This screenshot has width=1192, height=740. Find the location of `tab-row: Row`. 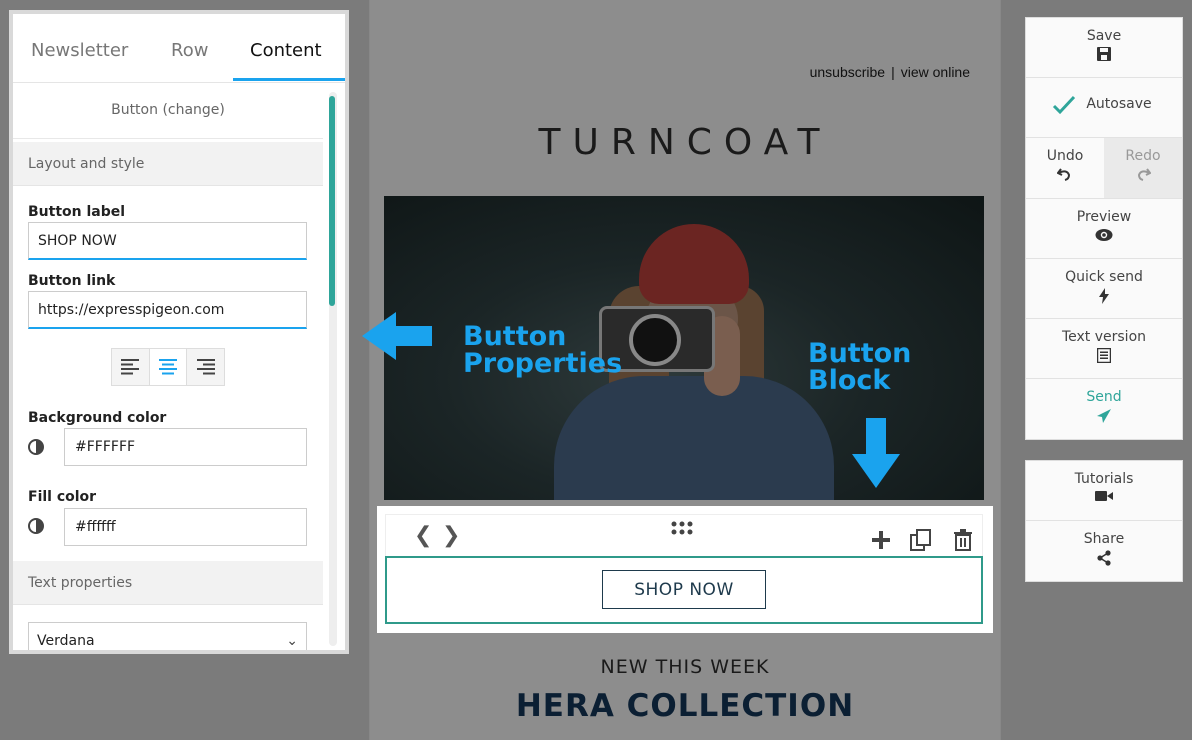

tab-row: Row is located at coordinates (189, 50).